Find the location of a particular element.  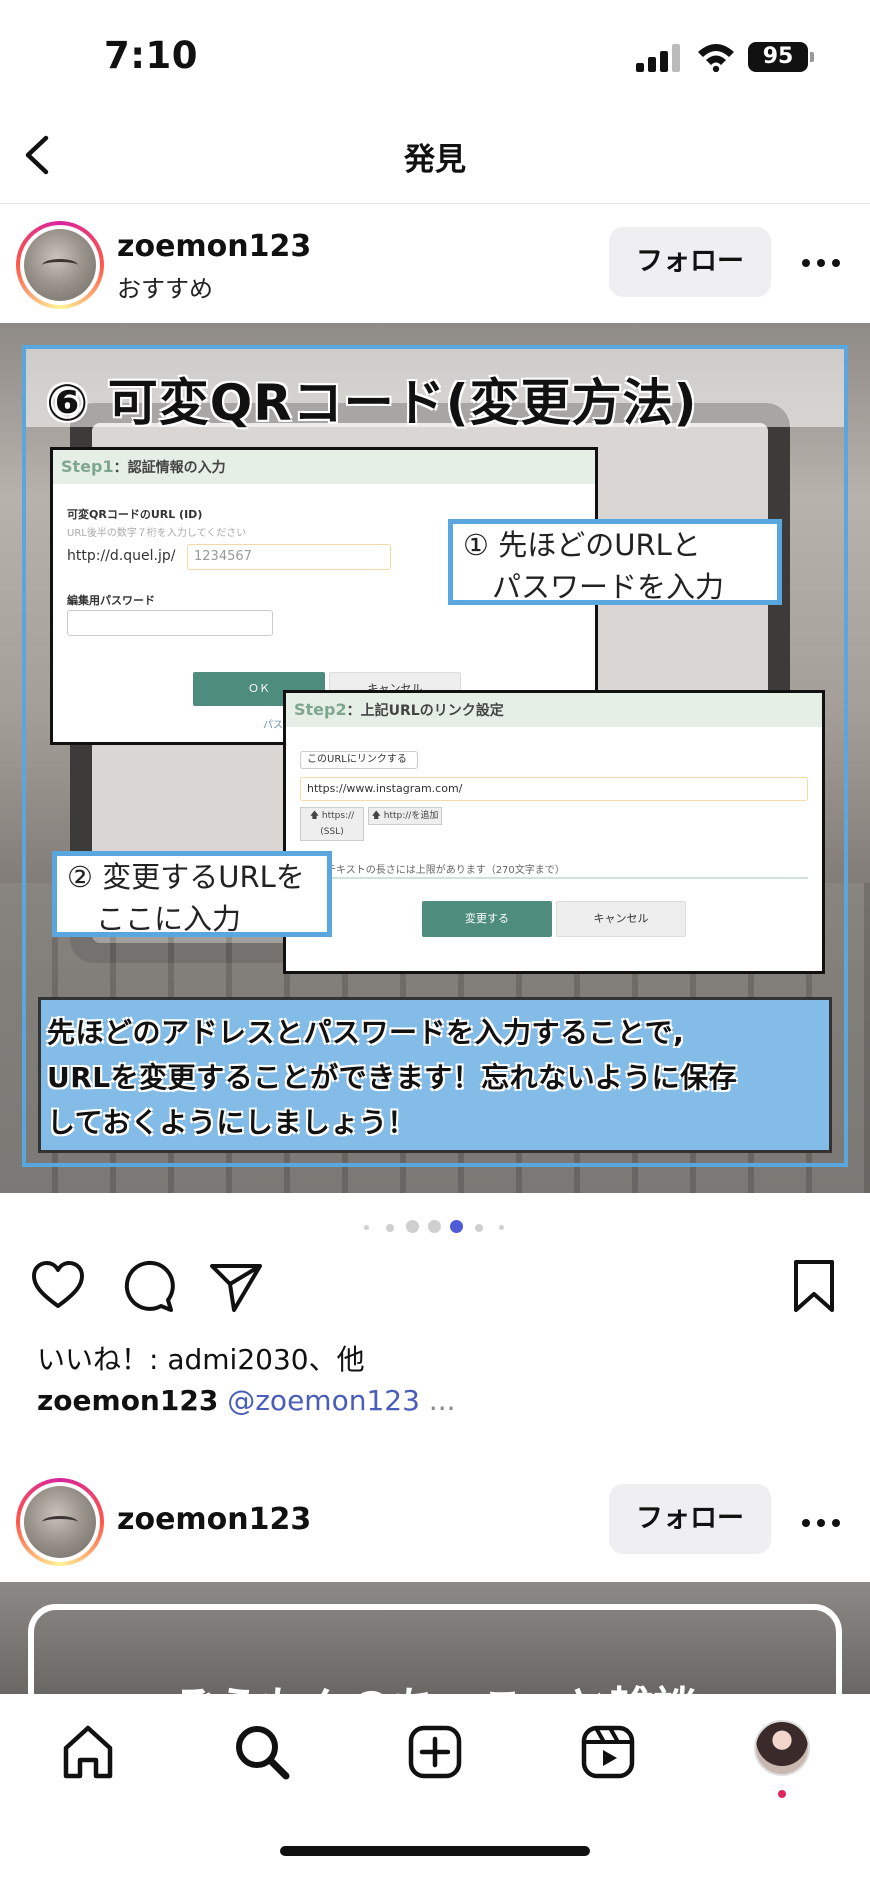

battery-icon: 95 is located at coordinates (778, 57).